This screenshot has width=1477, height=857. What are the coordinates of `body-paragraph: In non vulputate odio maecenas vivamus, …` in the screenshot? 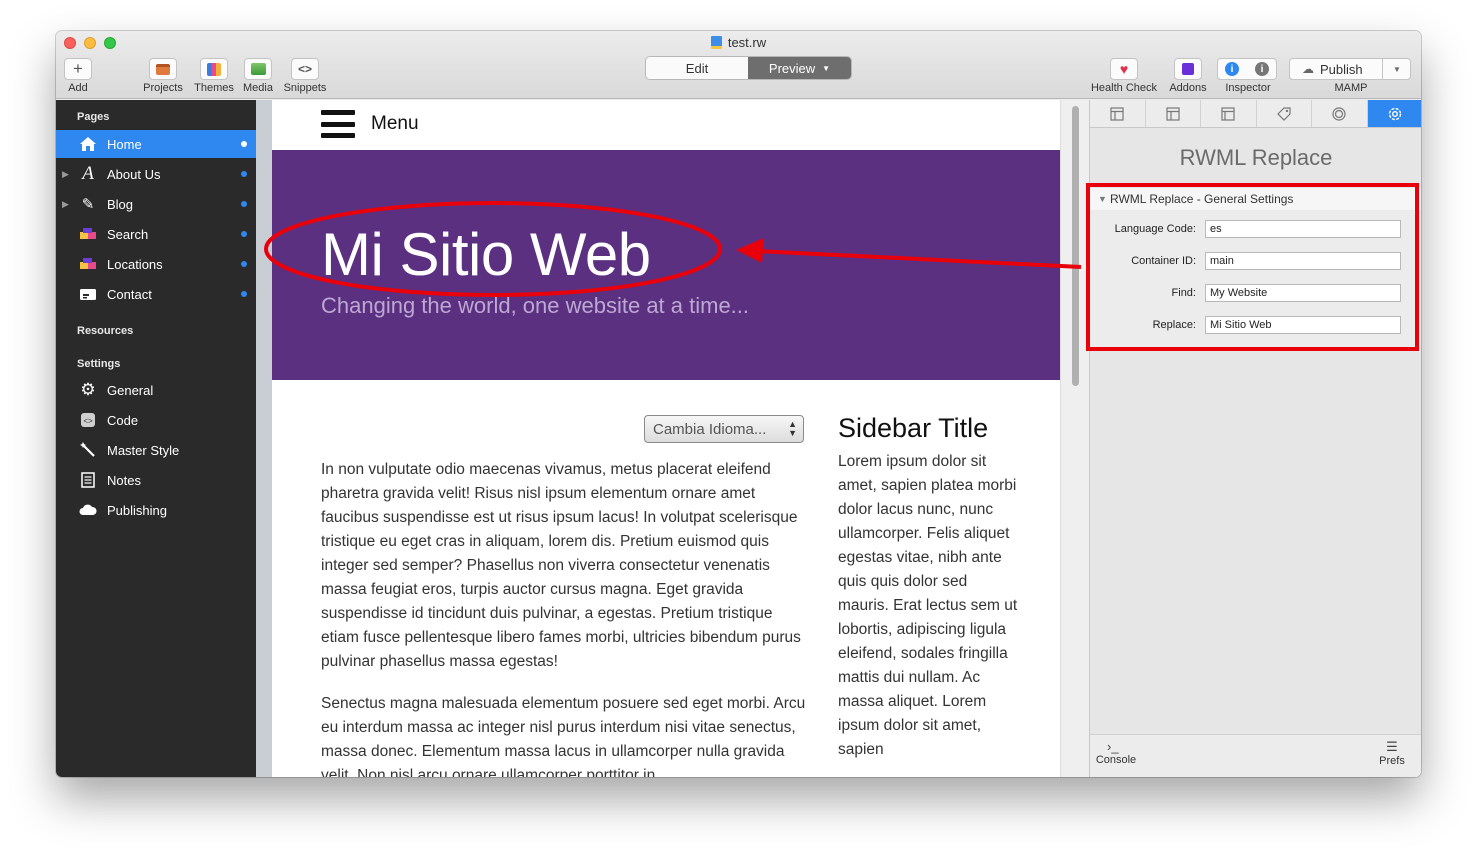 It's located at (561, 565).